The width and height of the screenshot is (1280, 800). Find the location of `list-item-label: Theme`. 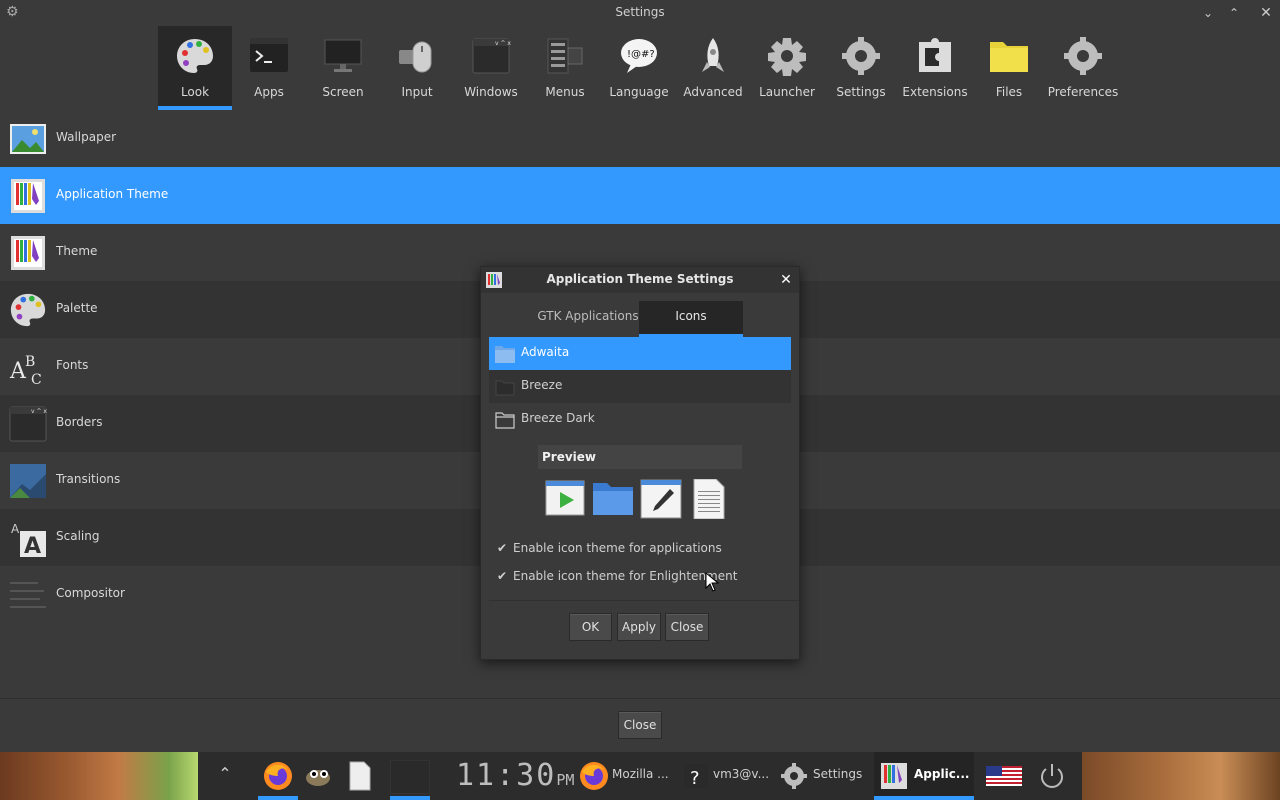

list-item-label: Theme is located at coordinates (77, 251).